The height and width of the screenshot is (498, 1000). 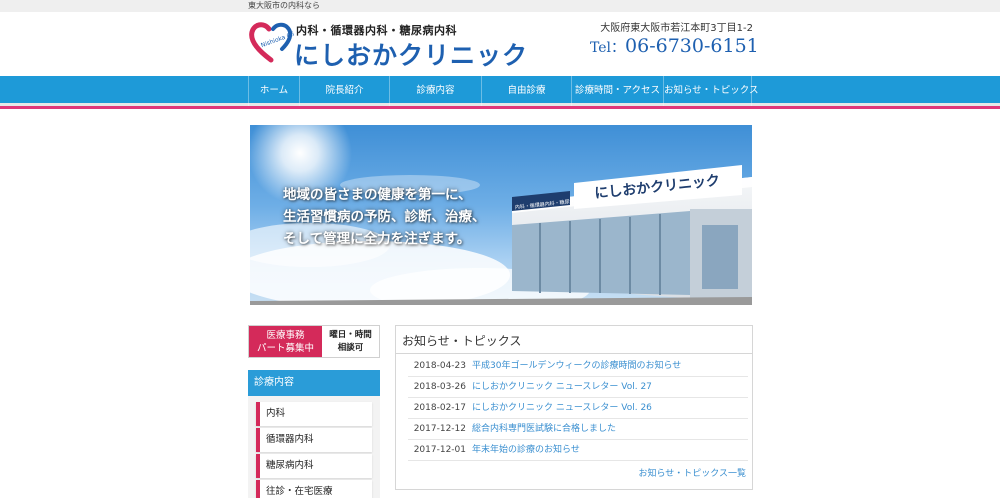 I want to click on main-nav: ホーム 院長紹介 診療内容 自由診療 診療時間・アクセス お知らせ・トピックス, so click(x=500, y=91).